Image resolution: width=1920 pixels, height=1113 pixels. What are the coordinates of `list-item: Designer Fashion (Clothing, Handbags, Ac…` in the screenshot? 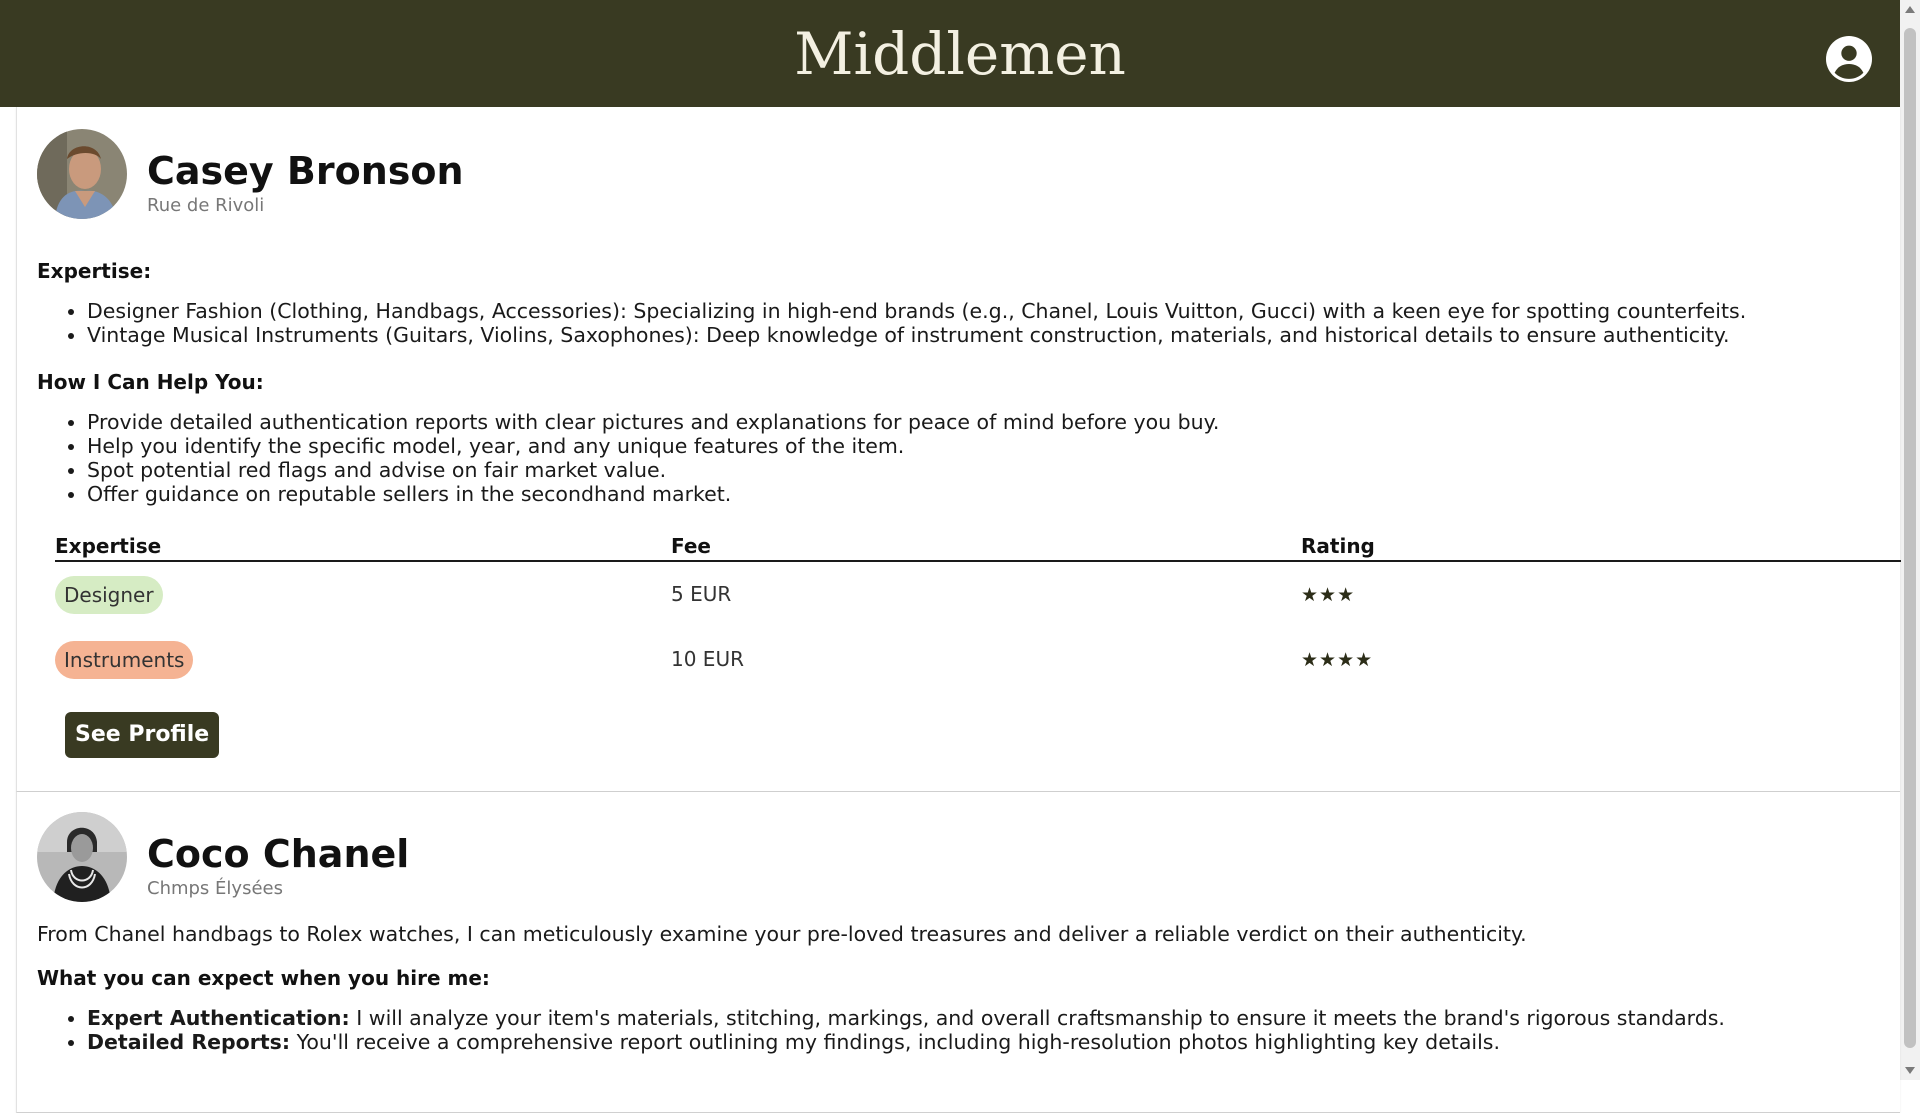 It's located at (916, 311).